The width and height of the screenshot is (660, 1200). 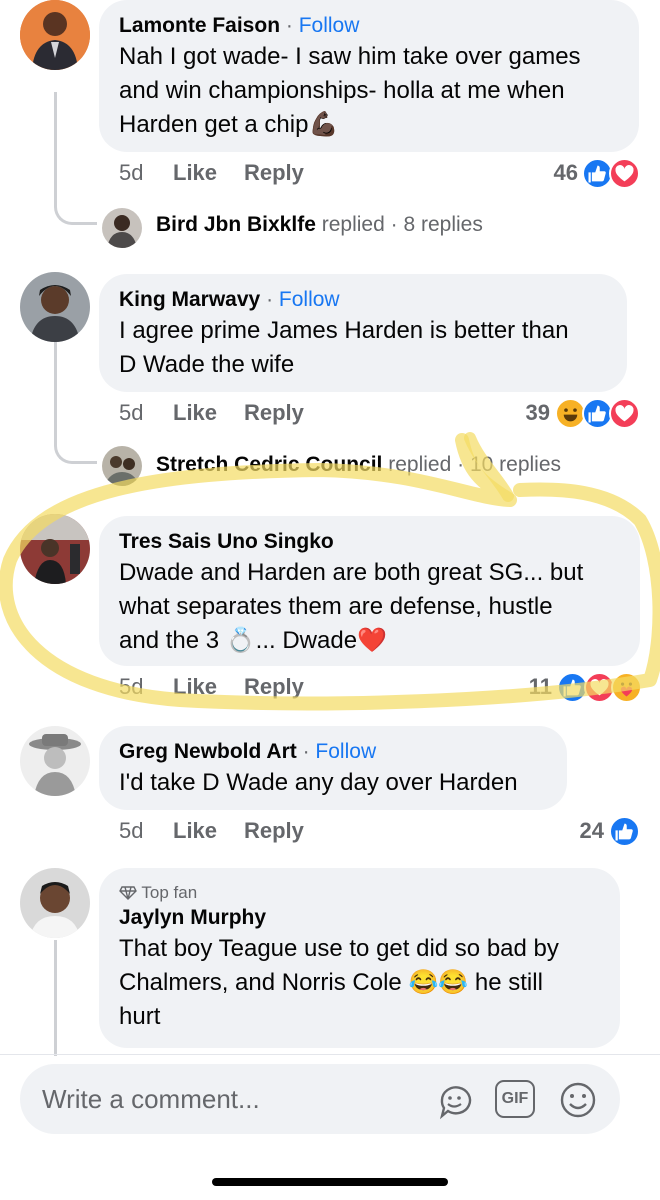 What do you see at coordinates (443, 224) in the screenshot?
I see `reply-count: 8 replies` at bounding box center [443, 224].